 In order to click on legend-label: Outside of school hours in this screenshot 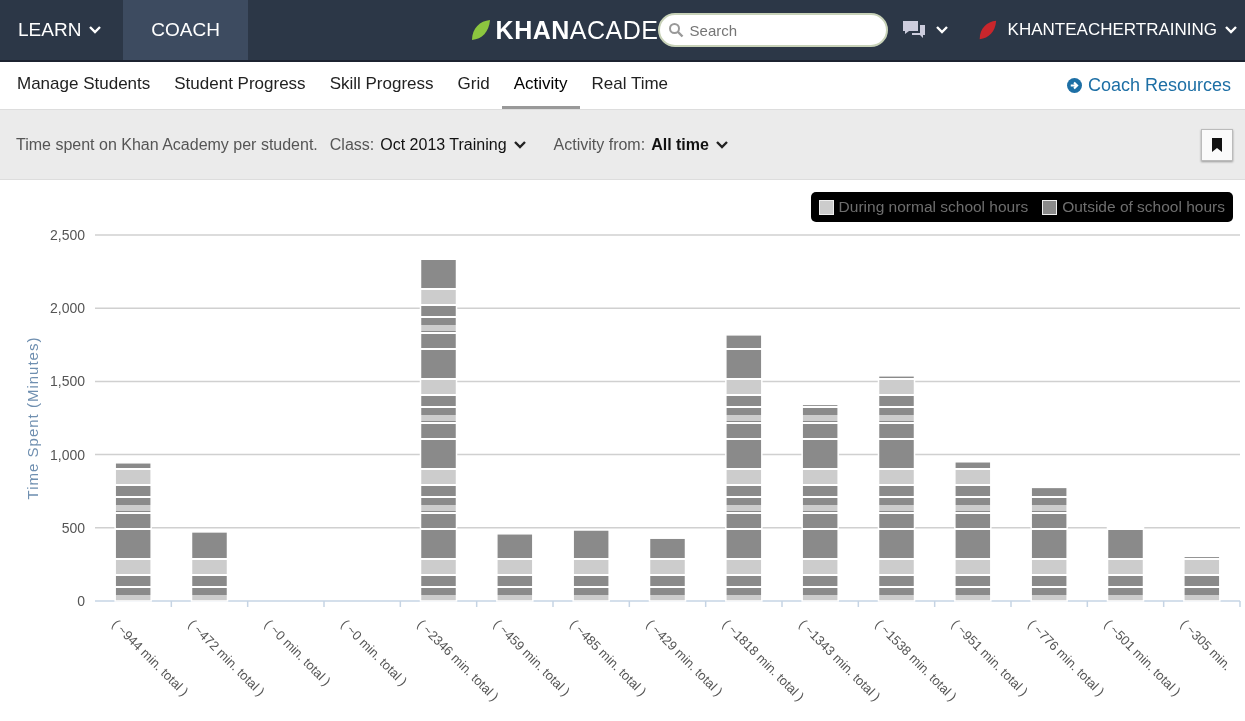, I will do `click(1143, 207)`.